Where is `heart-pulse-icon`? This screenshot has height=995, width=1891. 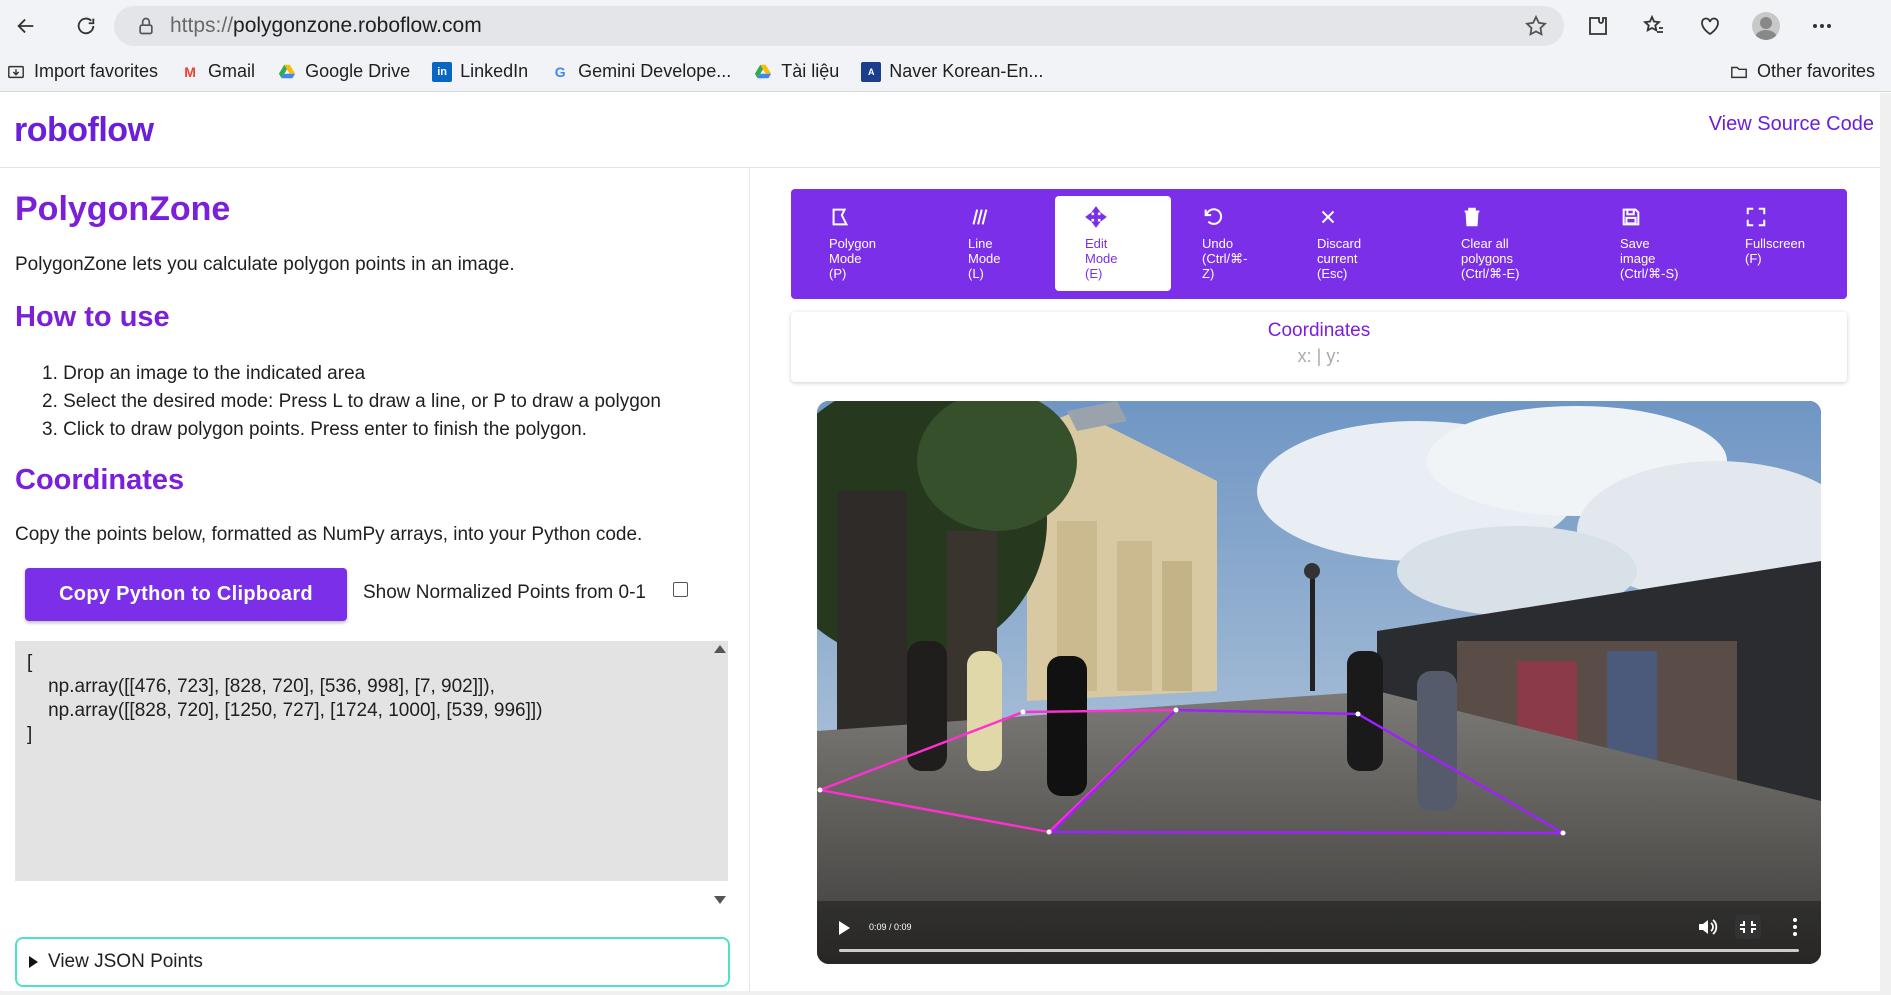
heart-pulse-icon is located at coordinates (1710, 26).